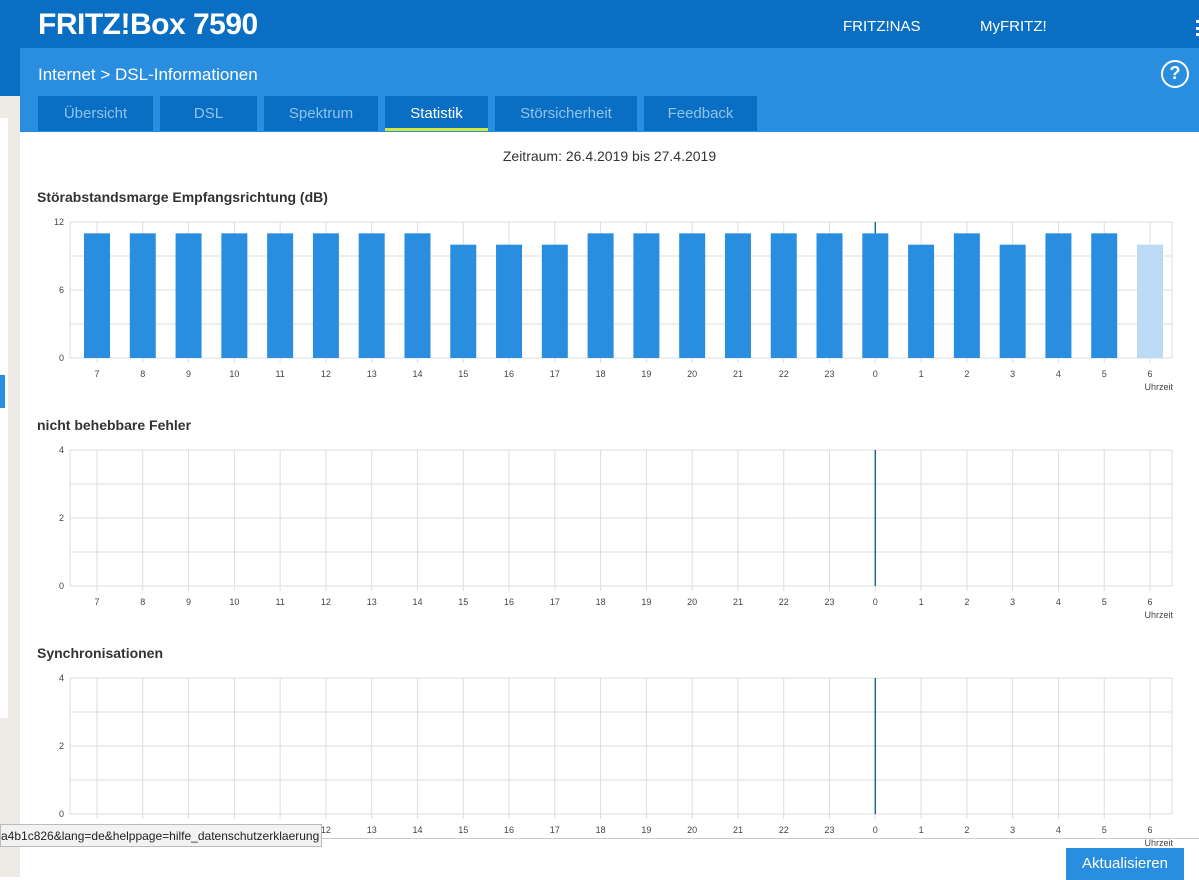 The image size is (1199, 880). Describe the element at coordinates (95, 113) in the screenshot. I see `tab-übersicht: Übersicht` at that location.